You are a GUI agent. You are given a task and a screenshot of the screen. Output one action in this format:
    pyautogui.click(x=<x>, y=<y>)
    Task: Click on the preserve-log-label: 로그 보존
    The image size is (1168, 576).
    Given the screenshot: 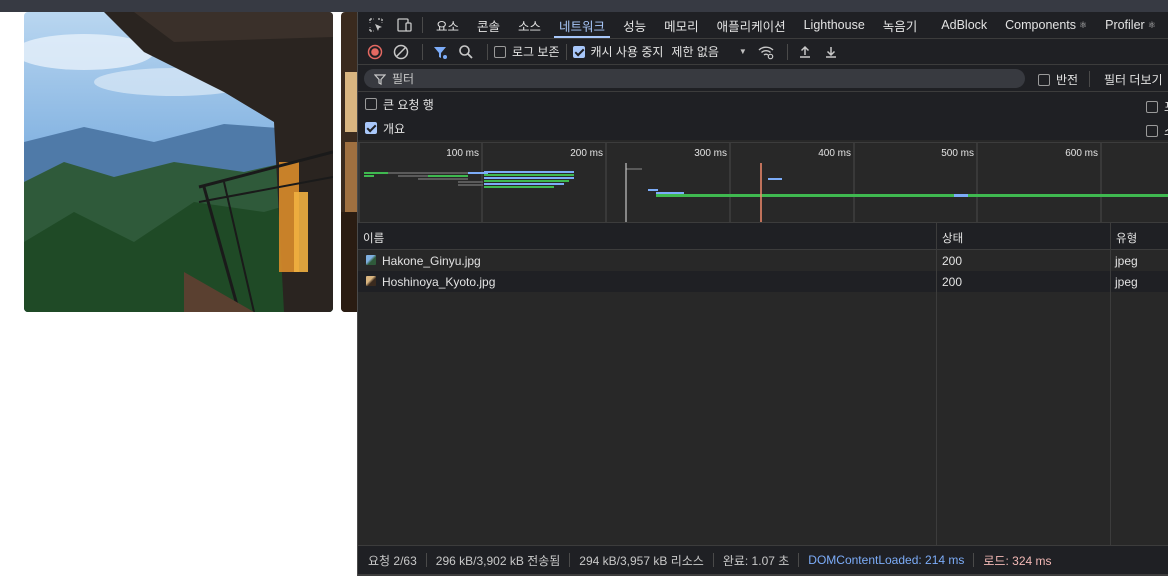 What is the action you would take?
    pyautogui.click(x=536, y=52)
    